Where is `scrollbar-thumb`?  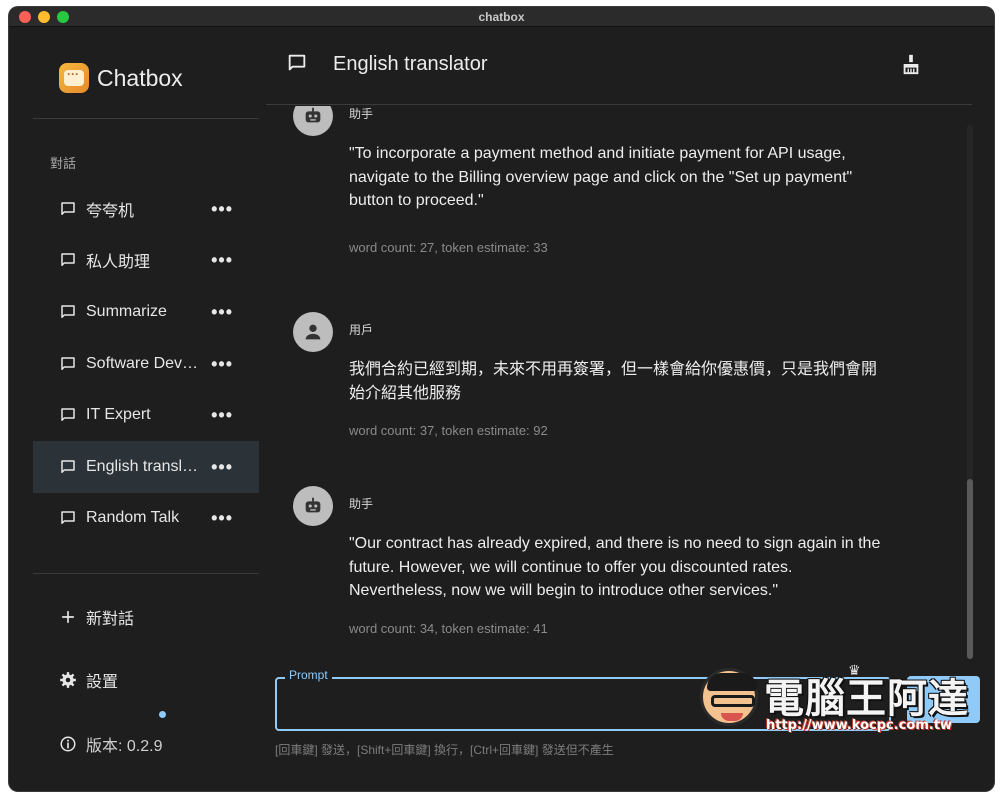
scrollbar-thumb is located at coordinates (970, 569).